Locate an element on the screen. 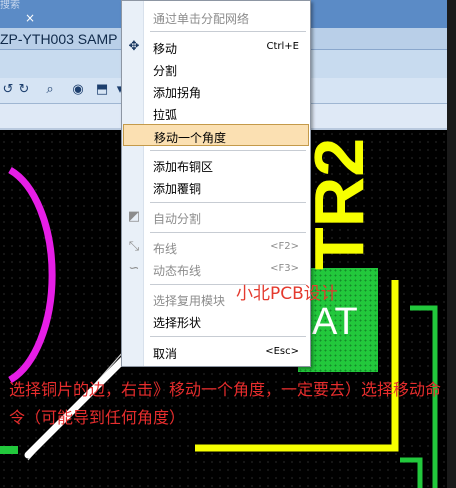  document-title: ZP-YTH003 SAMP is located at coordinates (59, 39).